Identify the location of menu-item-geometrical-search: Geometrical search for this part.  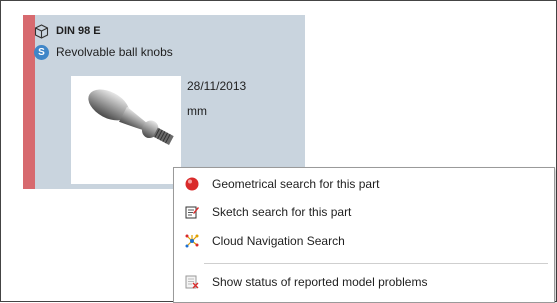
(364, 184).